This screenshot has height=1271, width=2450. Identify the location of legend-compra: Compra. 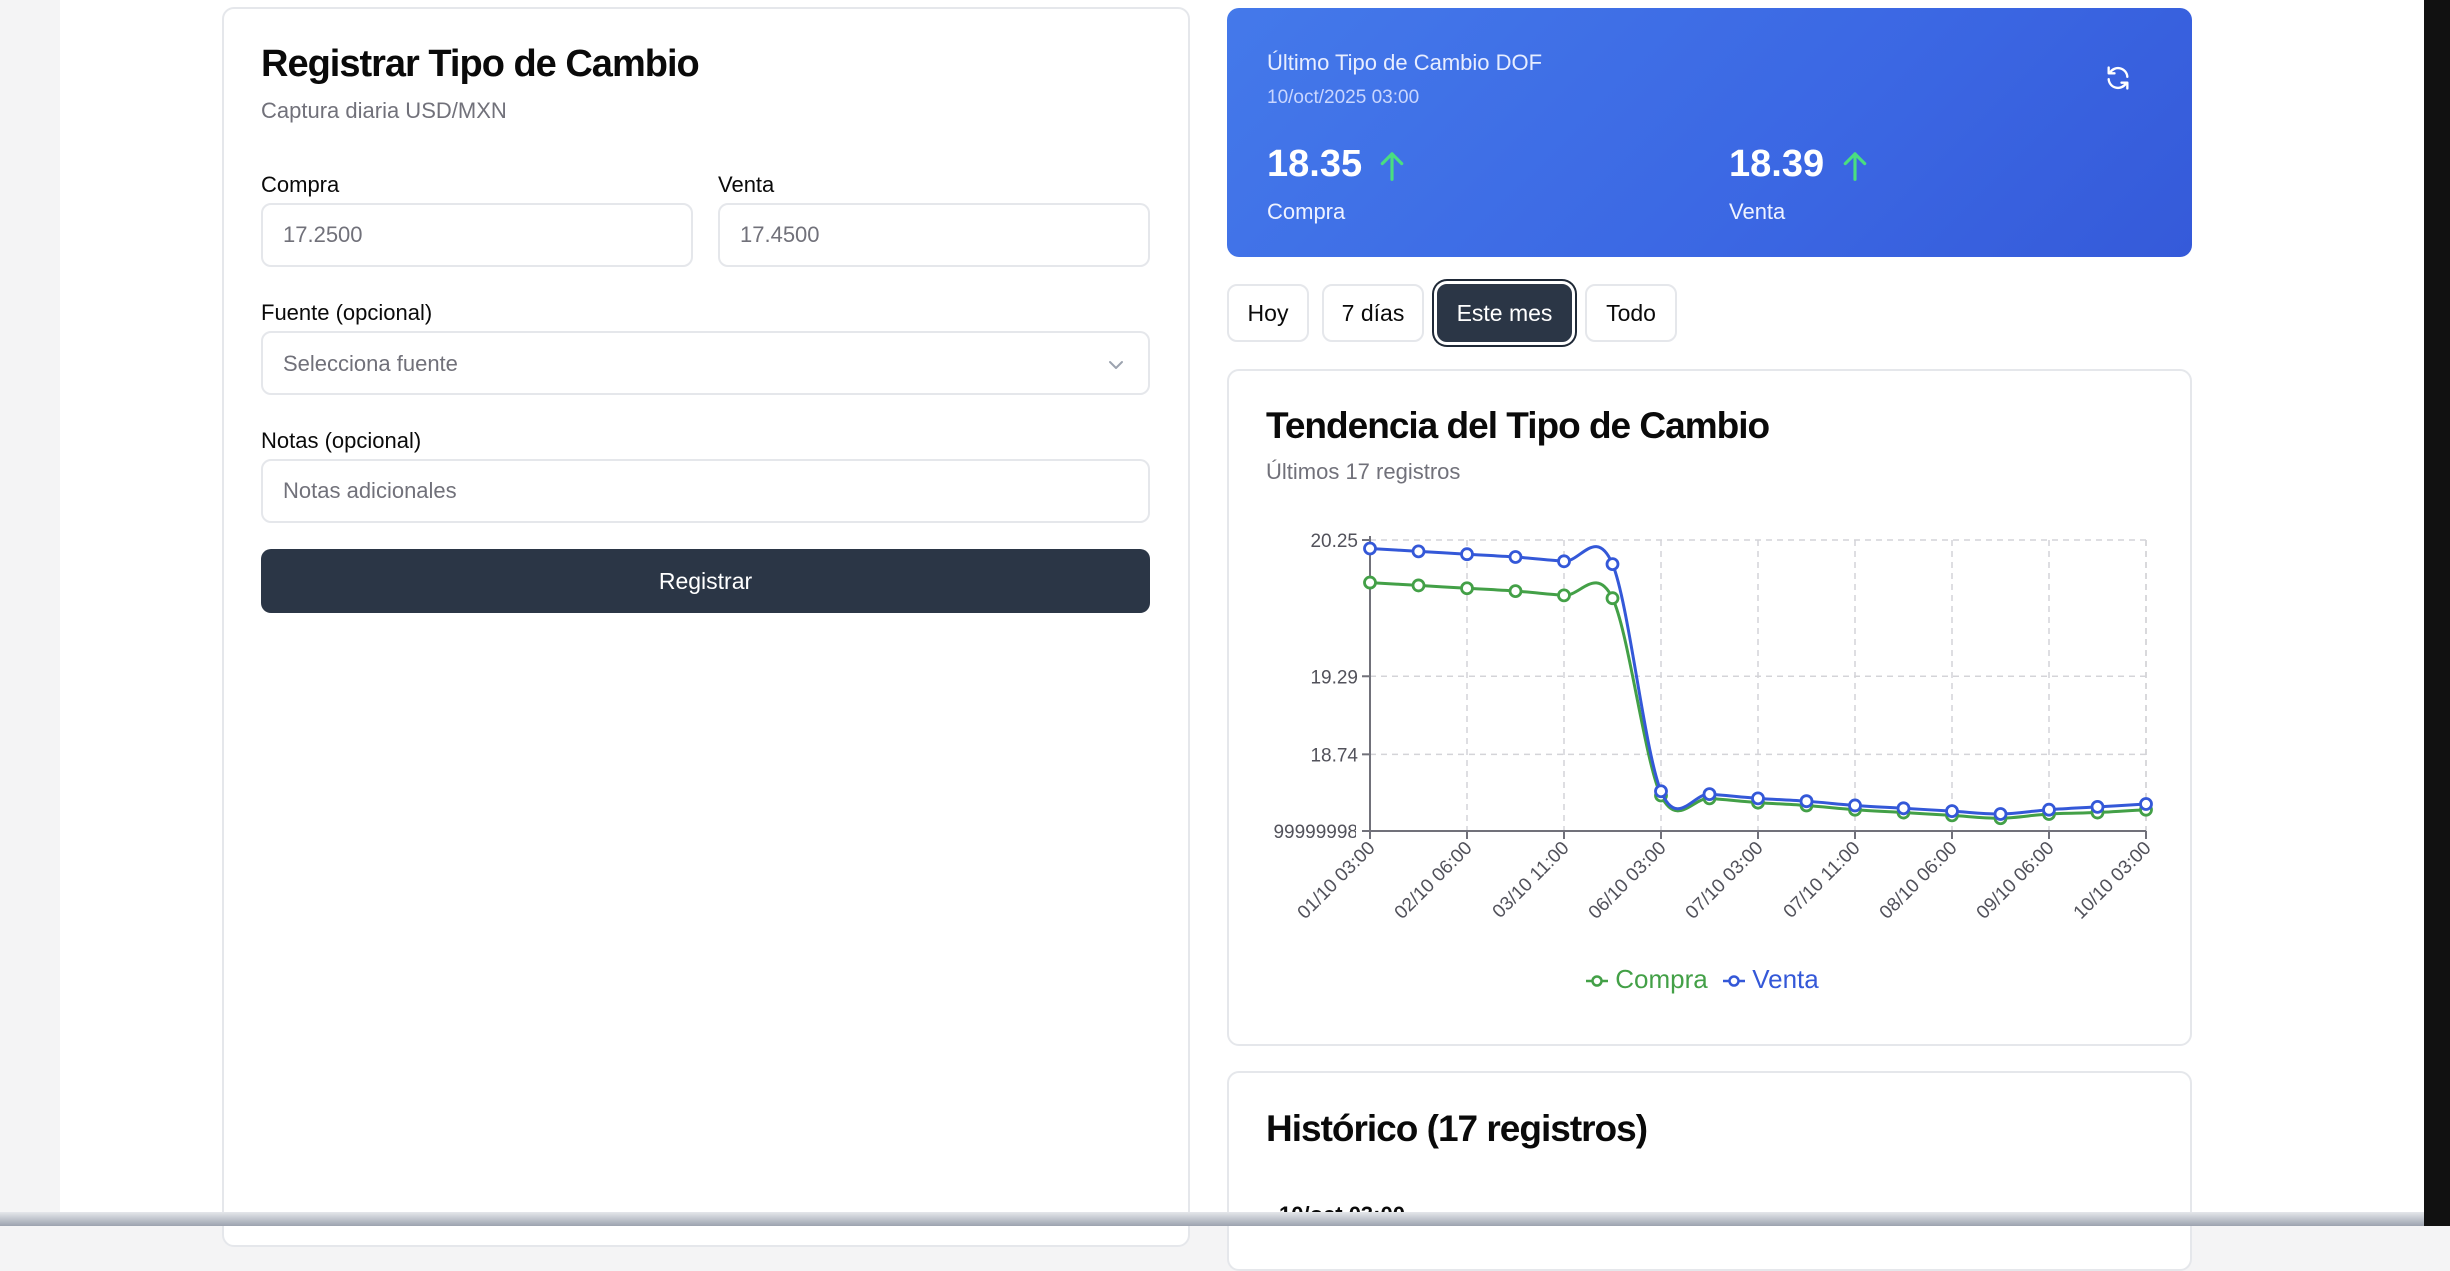
(1647, 979).